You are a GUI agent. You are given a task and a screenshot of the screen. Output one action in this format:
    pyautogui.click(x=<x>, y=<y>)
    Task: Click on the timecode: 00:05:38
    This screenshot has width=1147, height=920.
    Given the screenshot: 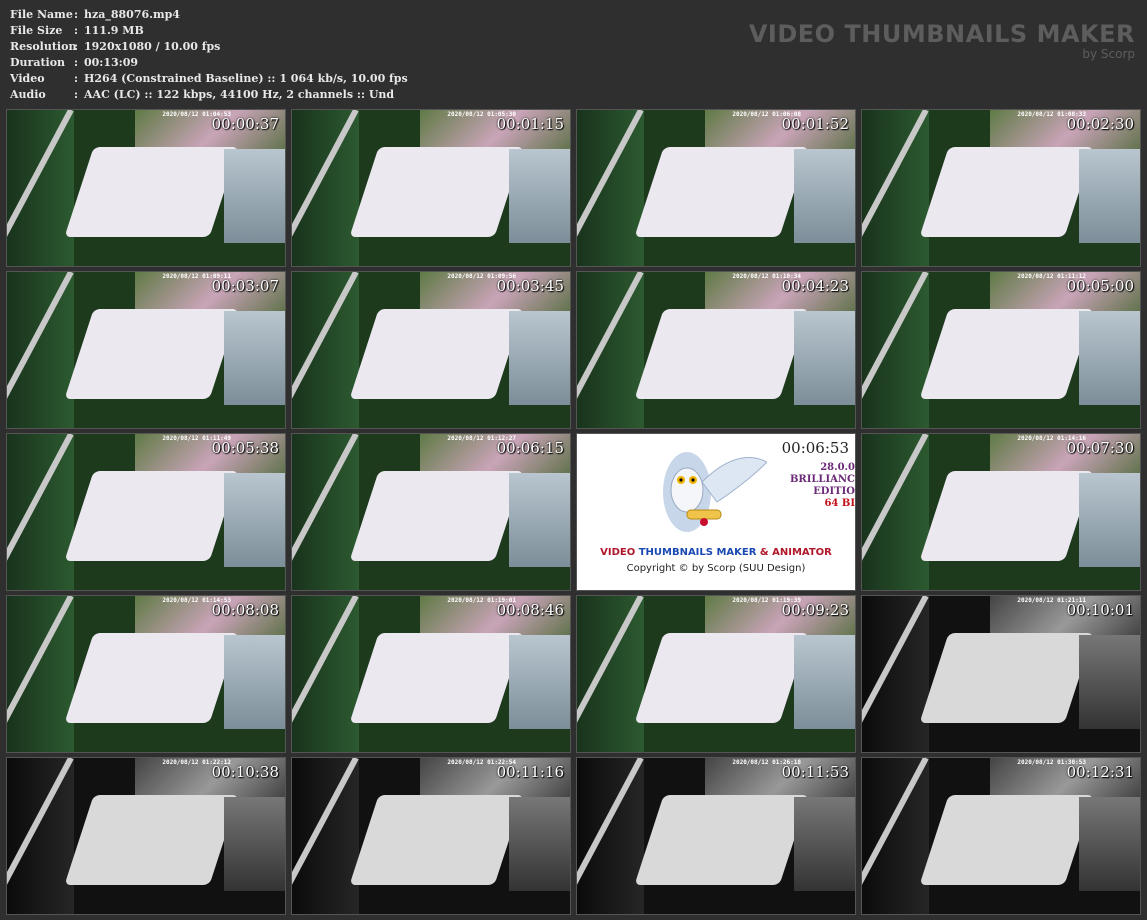 What is the action you would take?
    pyautogui.click(x=245, y=448)
    